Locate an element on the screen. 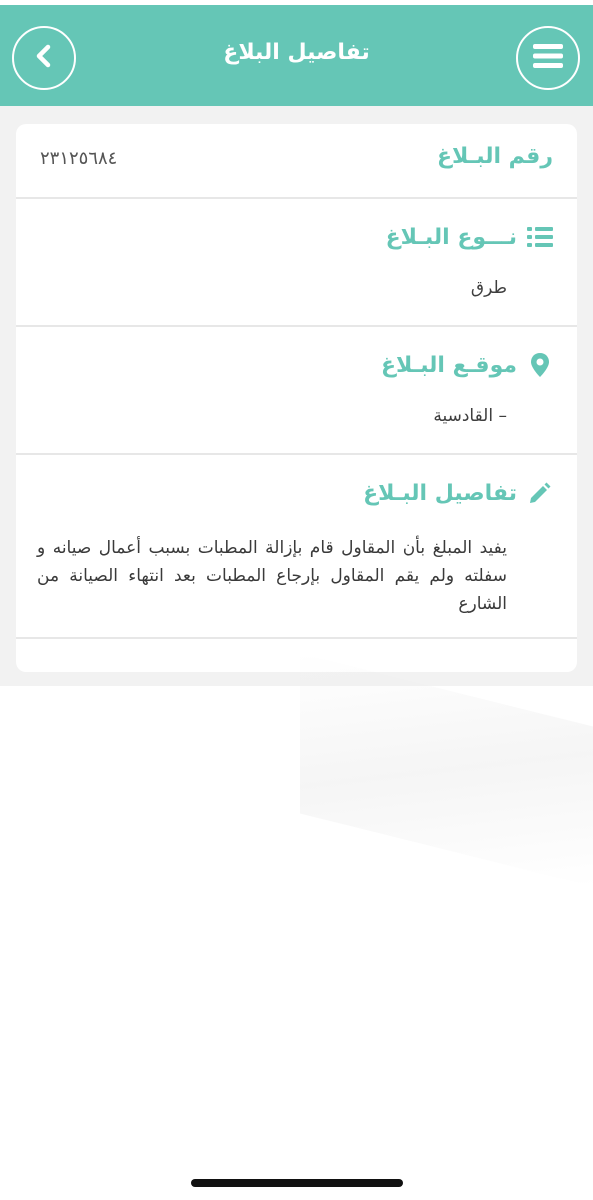  hamburger-icon is located at coordinates (548, 58).